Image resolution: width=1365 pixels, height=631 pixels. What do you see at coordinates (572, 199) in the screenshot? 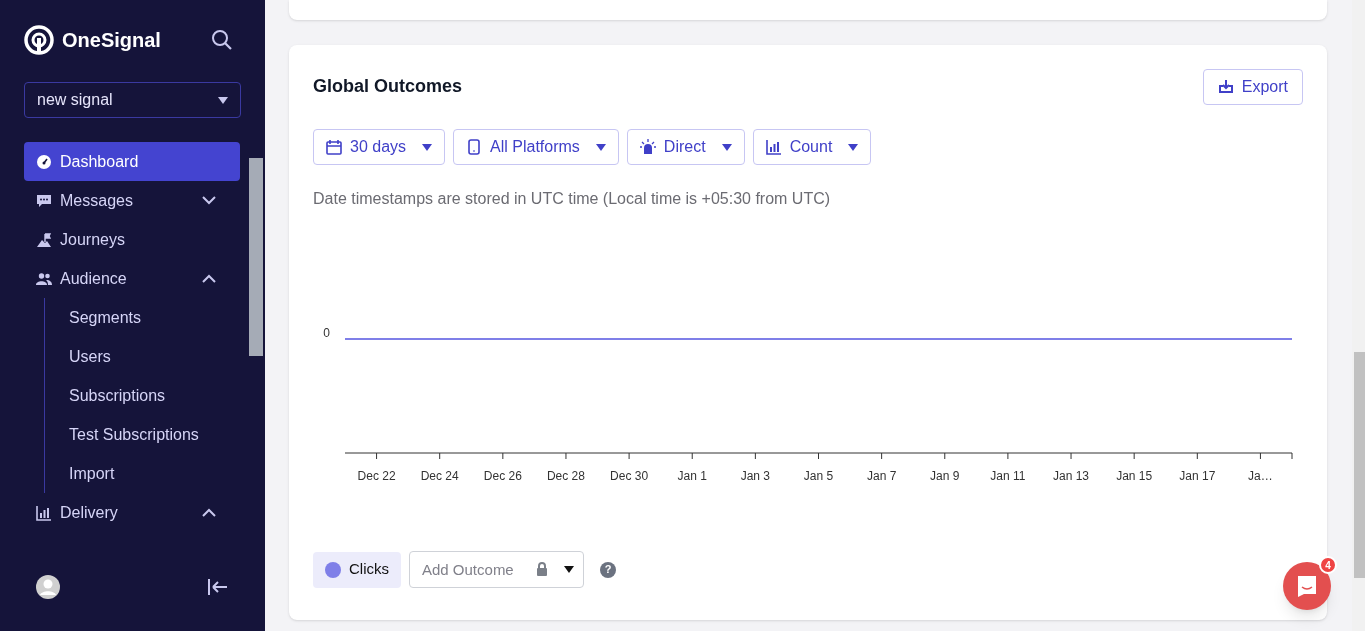
I see `timezone-note: Date timestamps are stored in UTC time (Local time is +05:30 from UTC)` at bounding box center [572, 199].